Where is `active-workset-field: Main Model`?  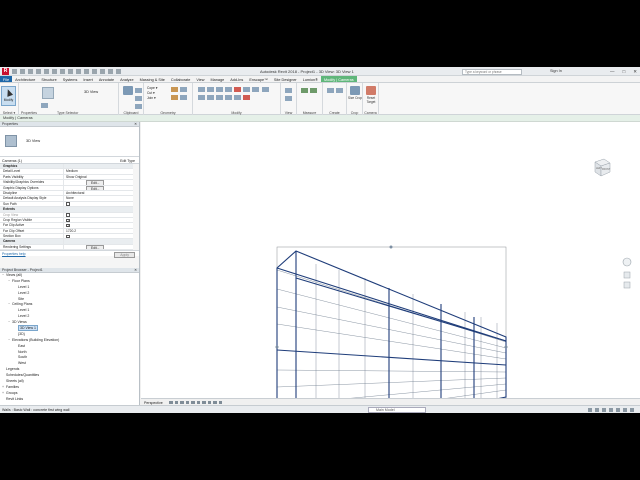 active-workset-field: Main Model is located at coordinates (397, 410).